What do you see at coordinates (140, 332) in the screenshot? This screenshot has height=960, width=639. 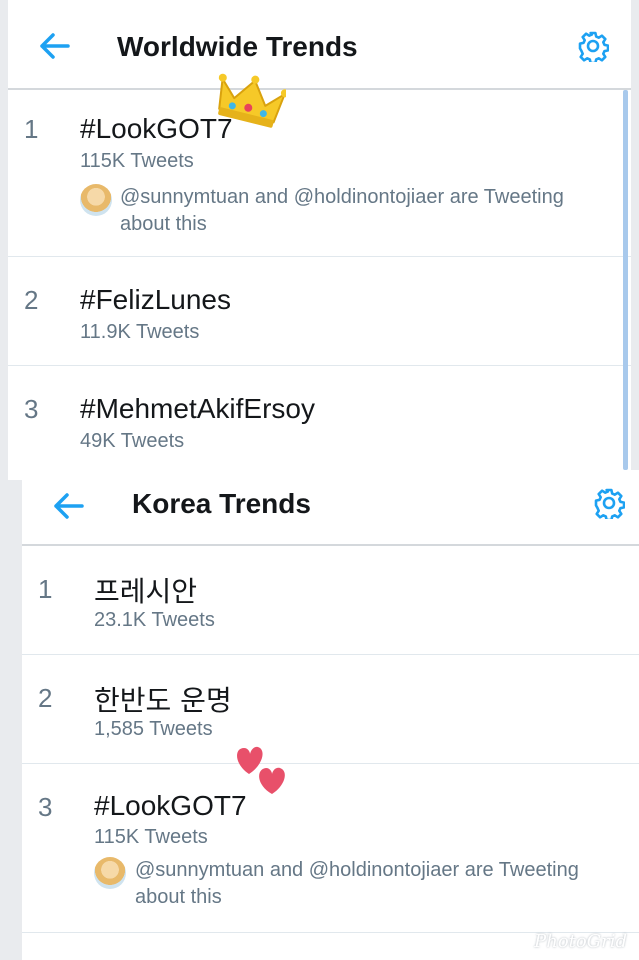 I see `tweet-count: 11.9K Tweets` at bounding box center [140, 332].